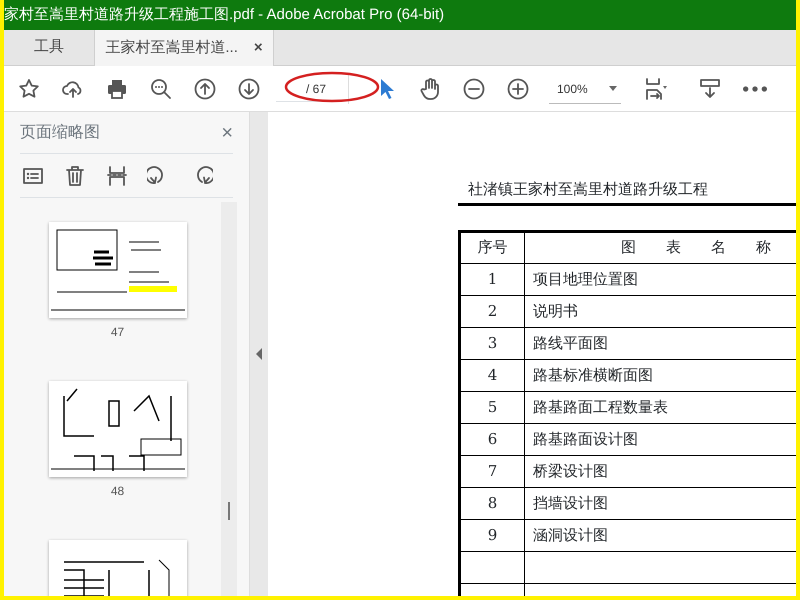  I want to click on caret-icon, so click(613, 88).